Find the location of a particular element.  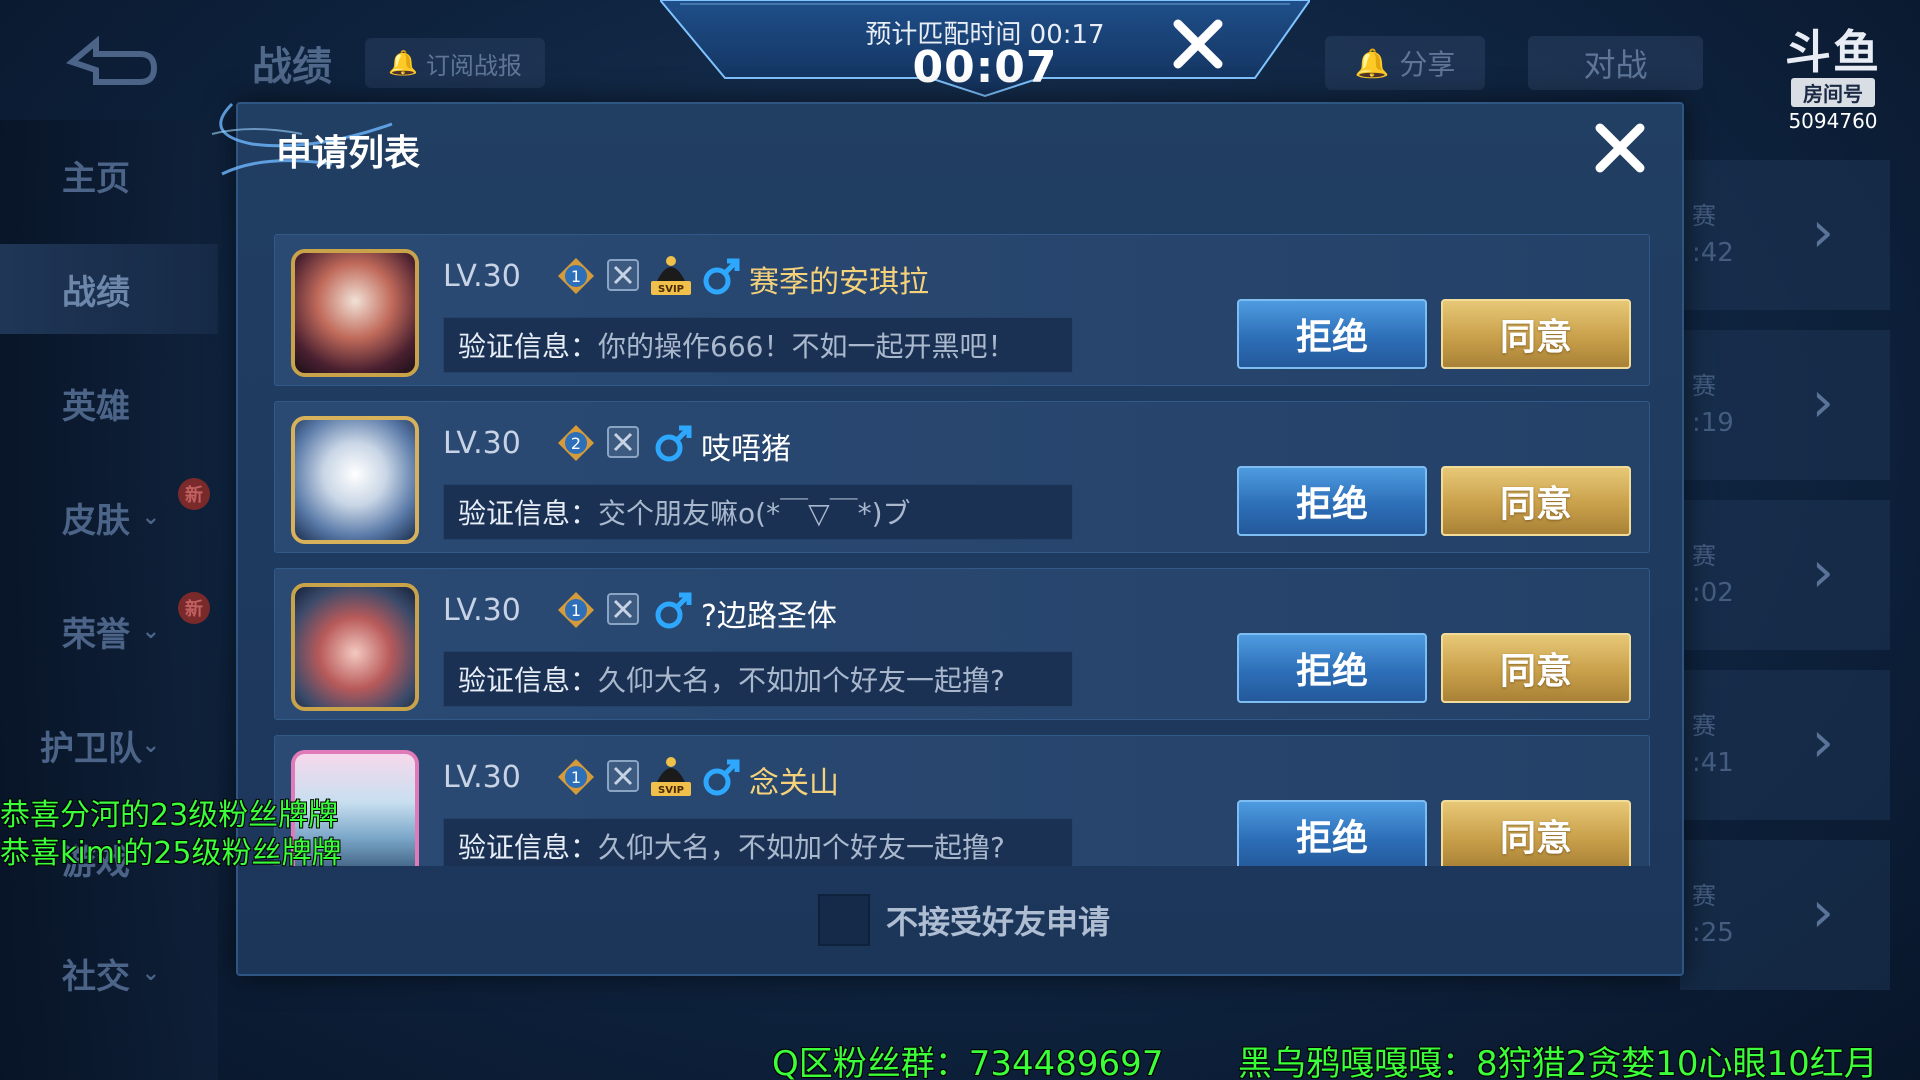

svip-text: SVIP is located at coordinates (671, 790).